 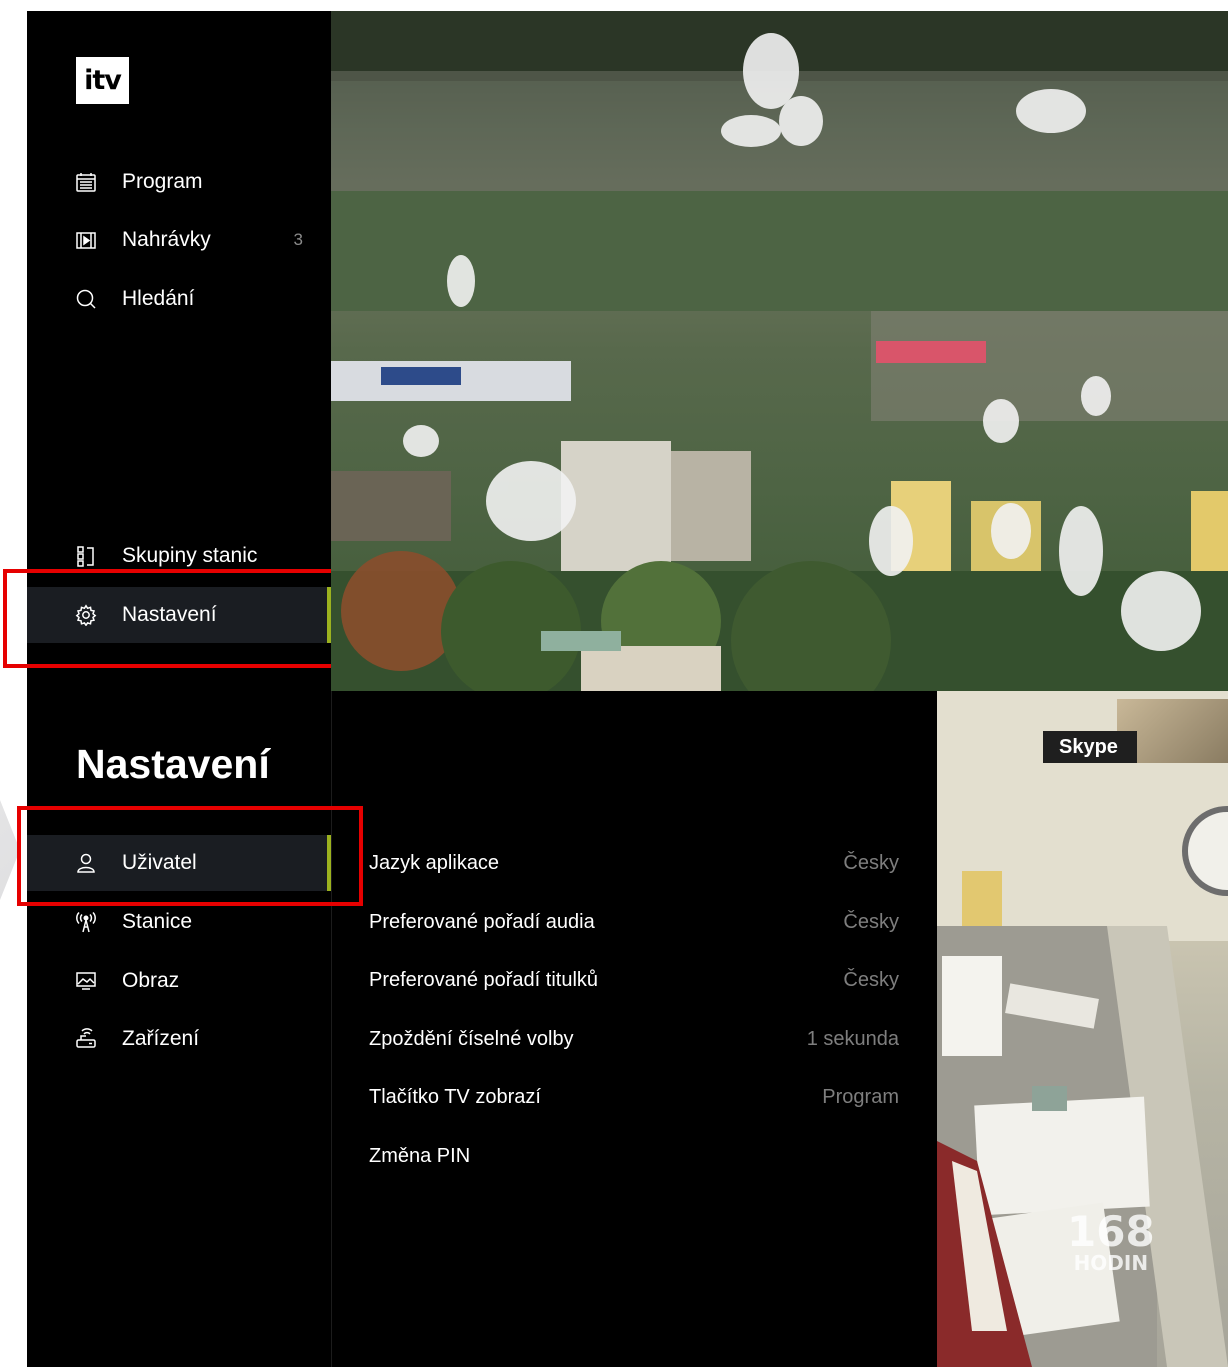 I want to click on nav-label: Nastavení, so click(x=169, y=614).